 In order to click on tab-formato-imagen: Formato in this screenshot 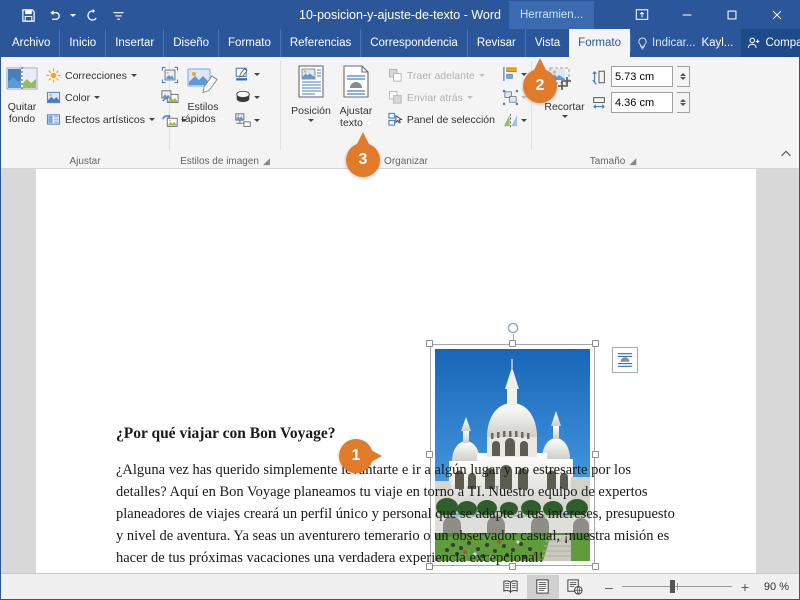, I will do `click(599, 43)`.